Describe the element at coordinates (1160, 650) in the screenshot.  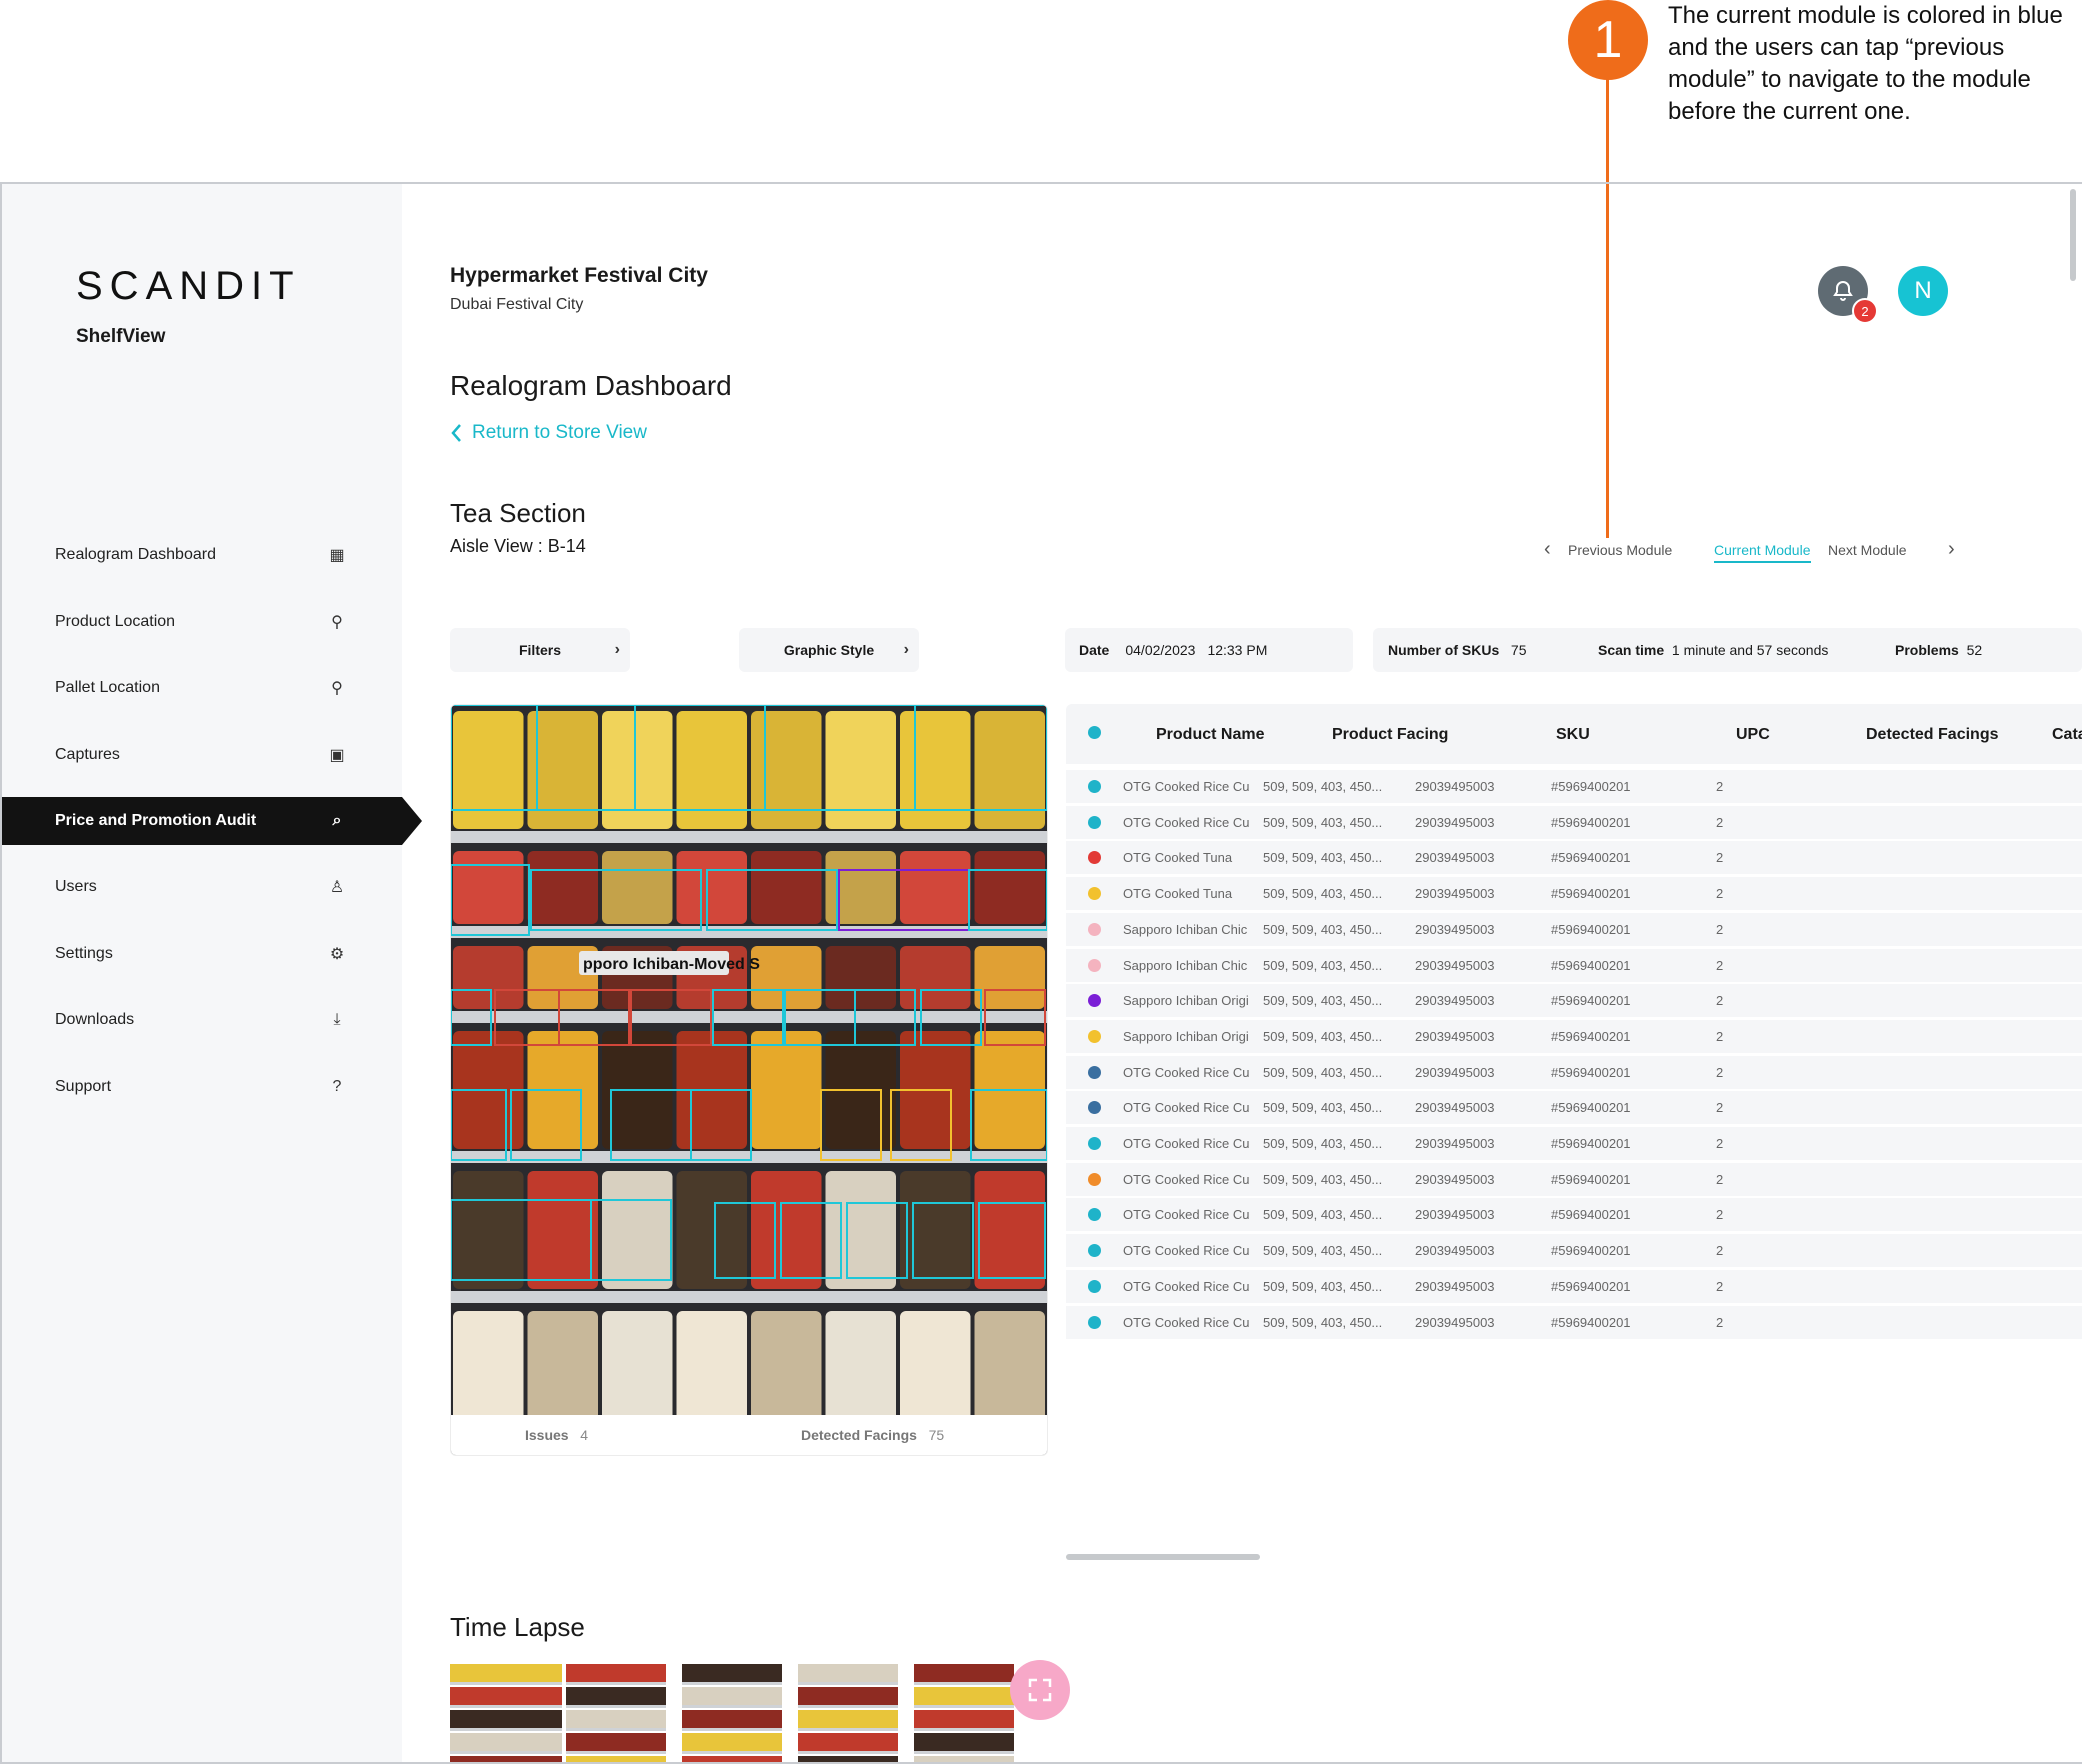
I see `date-value: 04/02/2023` at that location.